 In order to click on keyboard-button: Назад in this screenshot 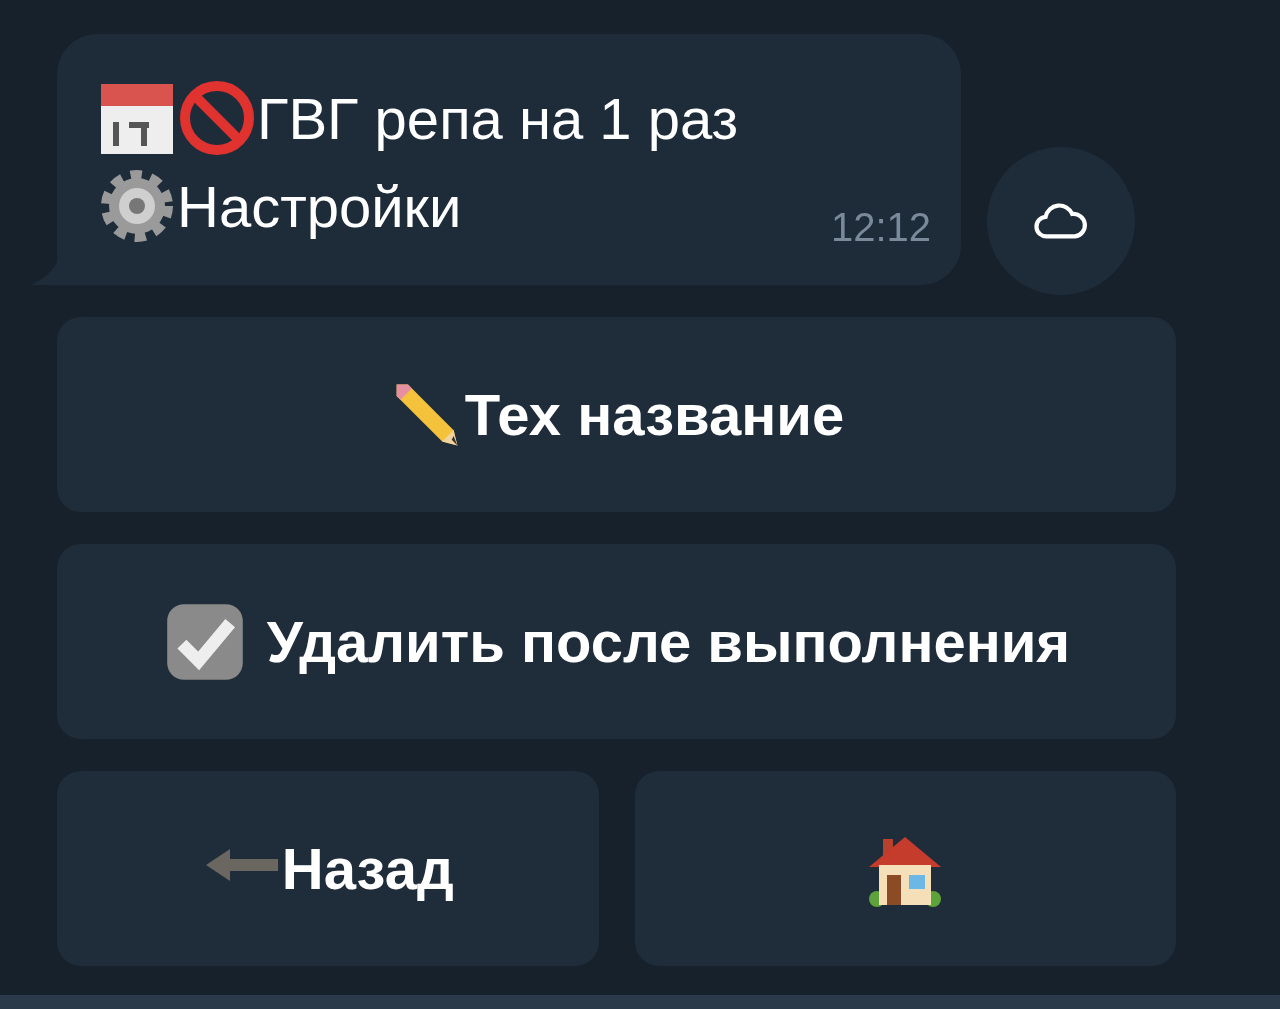, I will do `click(328, 868)`.